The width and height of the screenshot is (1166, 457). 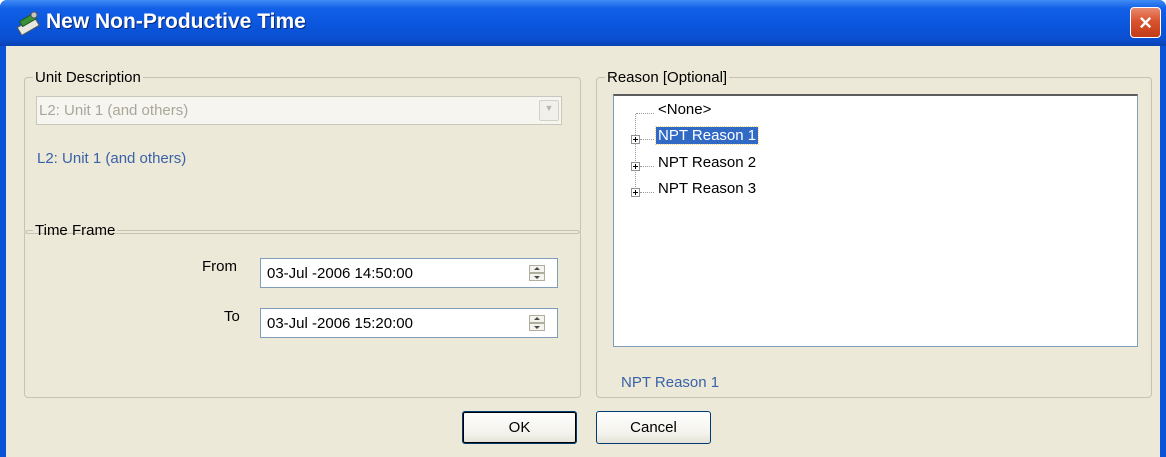 I want to click on to-spinner, so click(x=538, y=323).